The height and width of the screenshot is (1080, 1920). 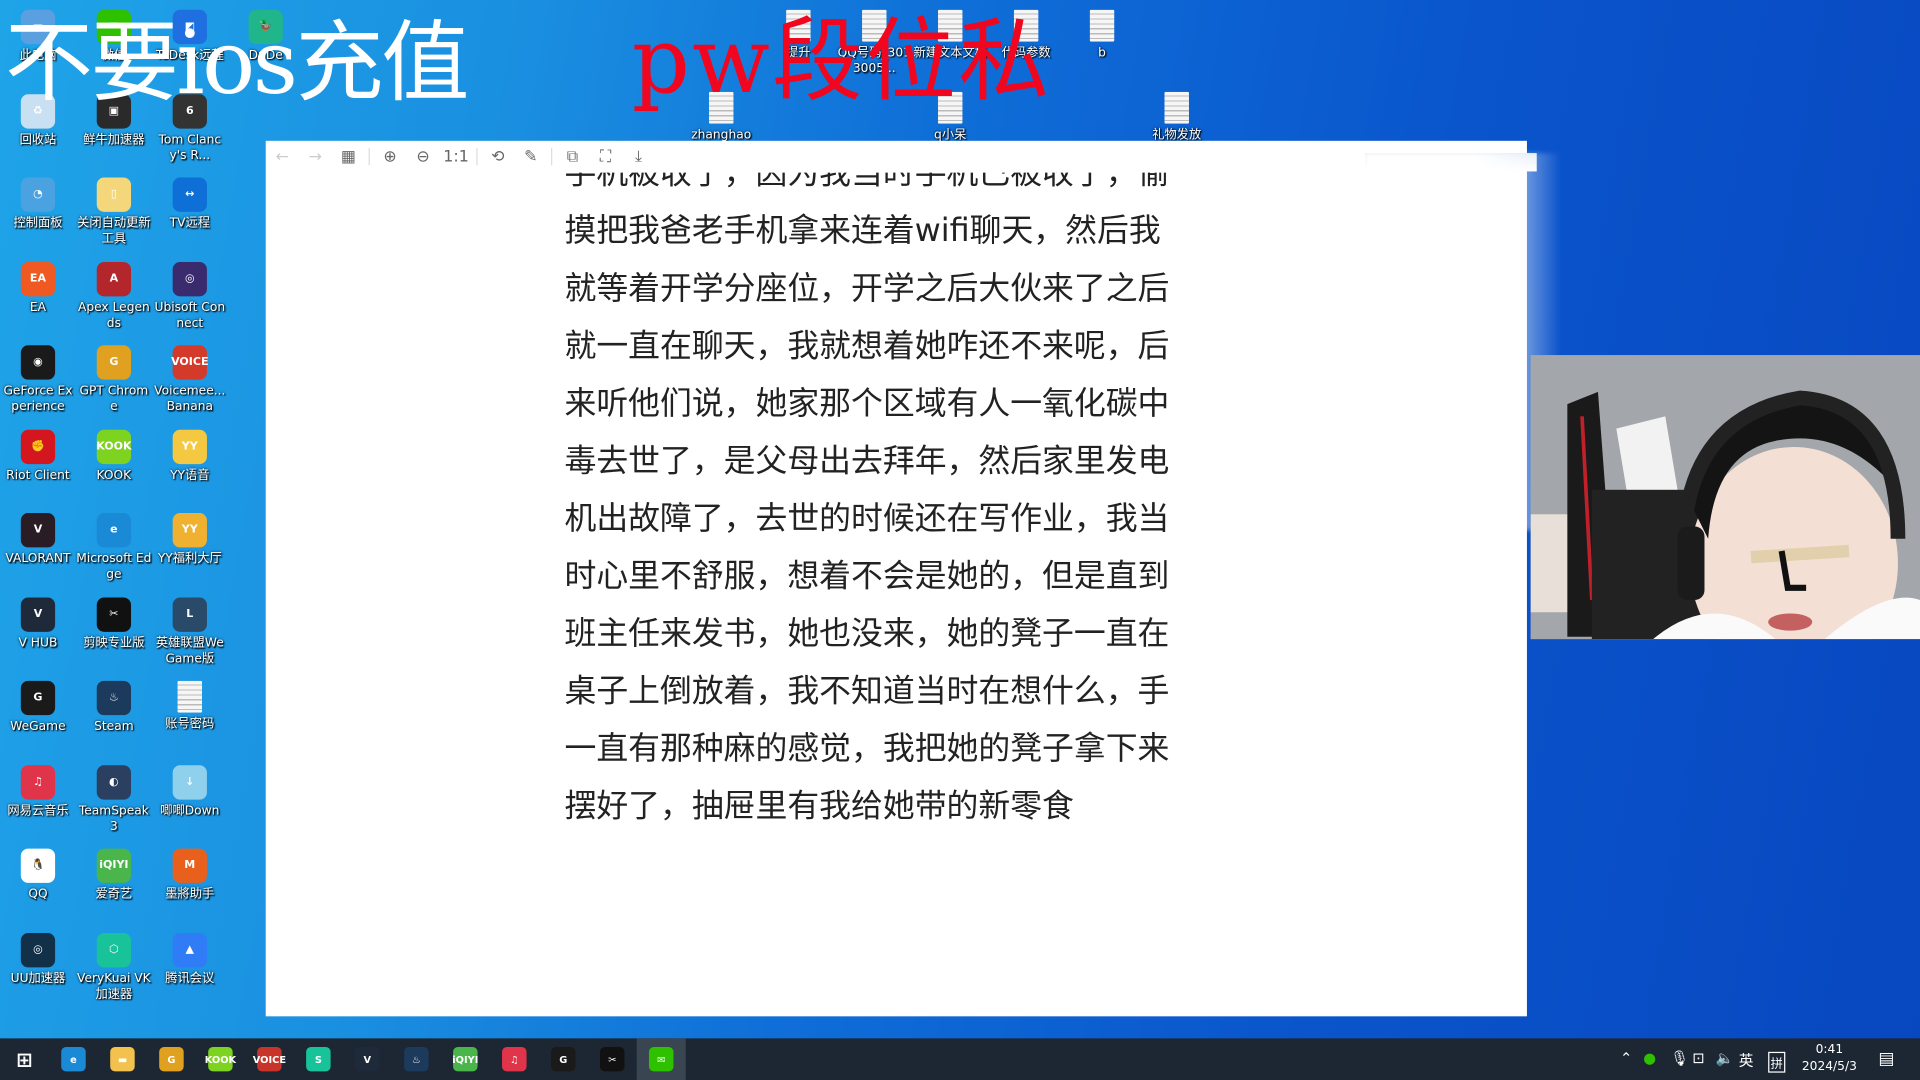 I want to click on actual-size-icon: 1:1, so click(x=456, y=157).